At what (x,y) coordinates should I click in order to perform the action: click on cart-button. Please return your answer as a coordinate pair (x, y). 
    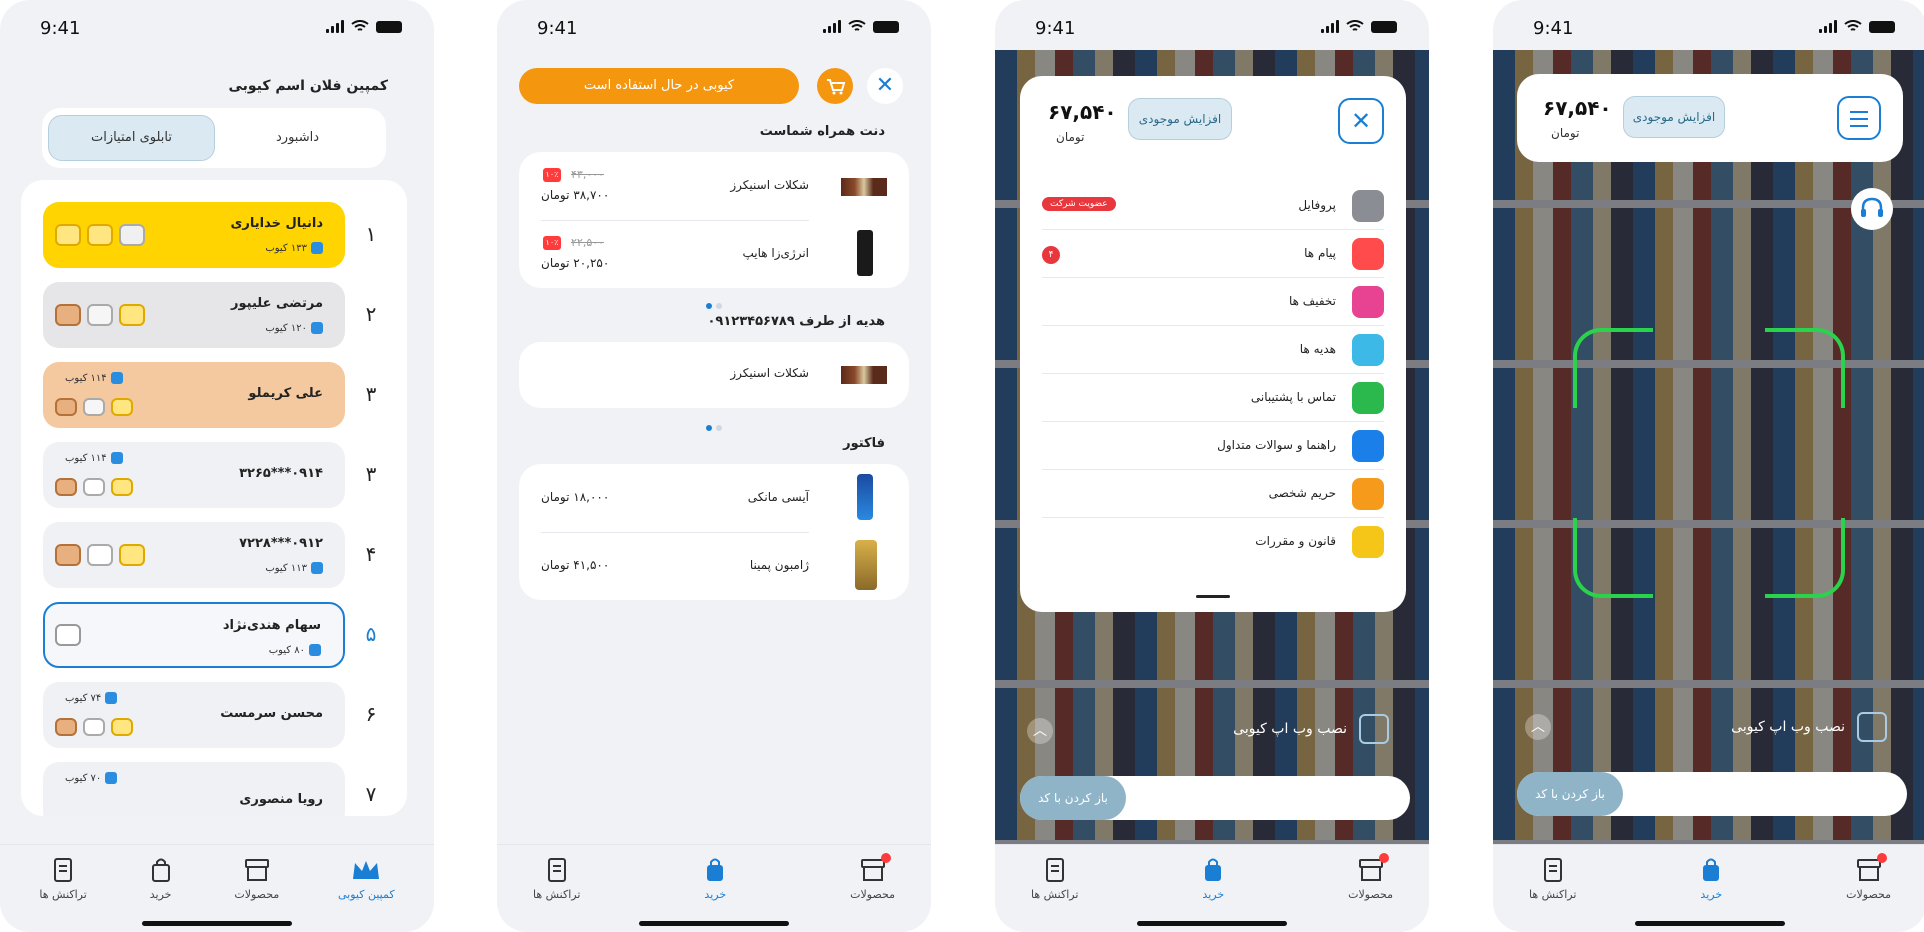
    Looking at the image, I should click on (835, 86).